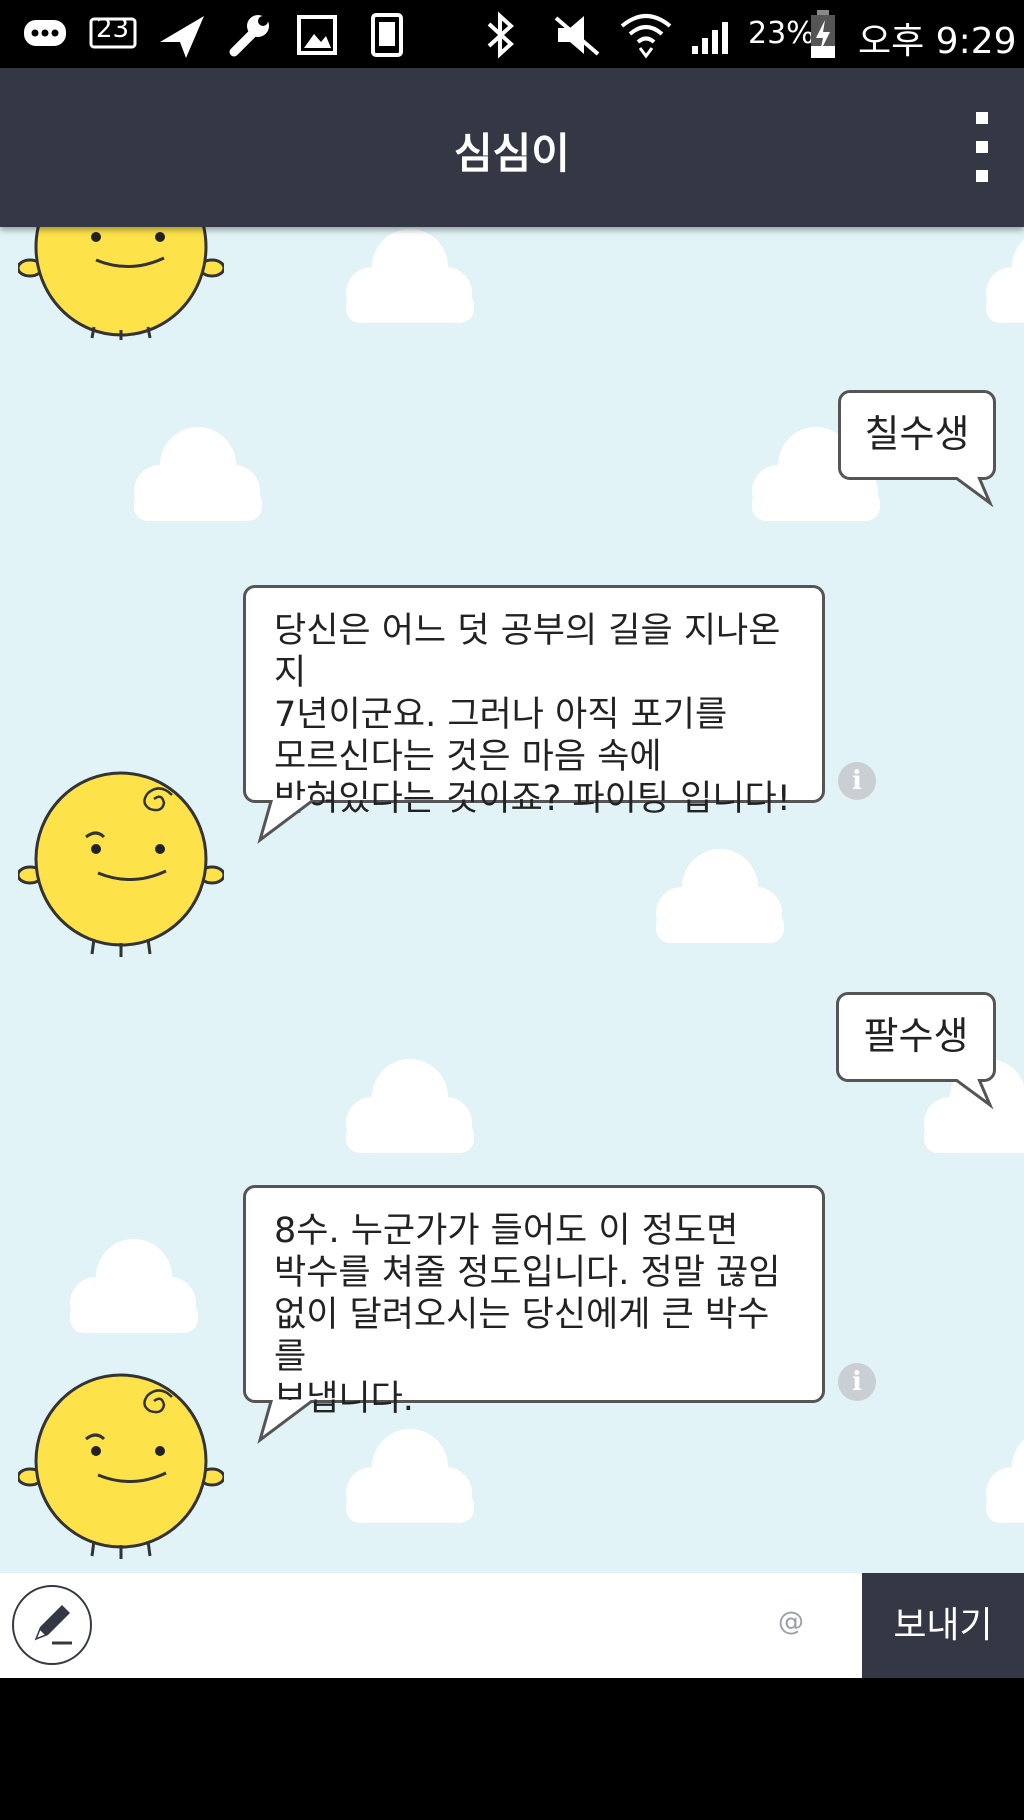 This screenshot has width=1024, height=1820. I want to click on bluetooth-icon, so click(500, 35).